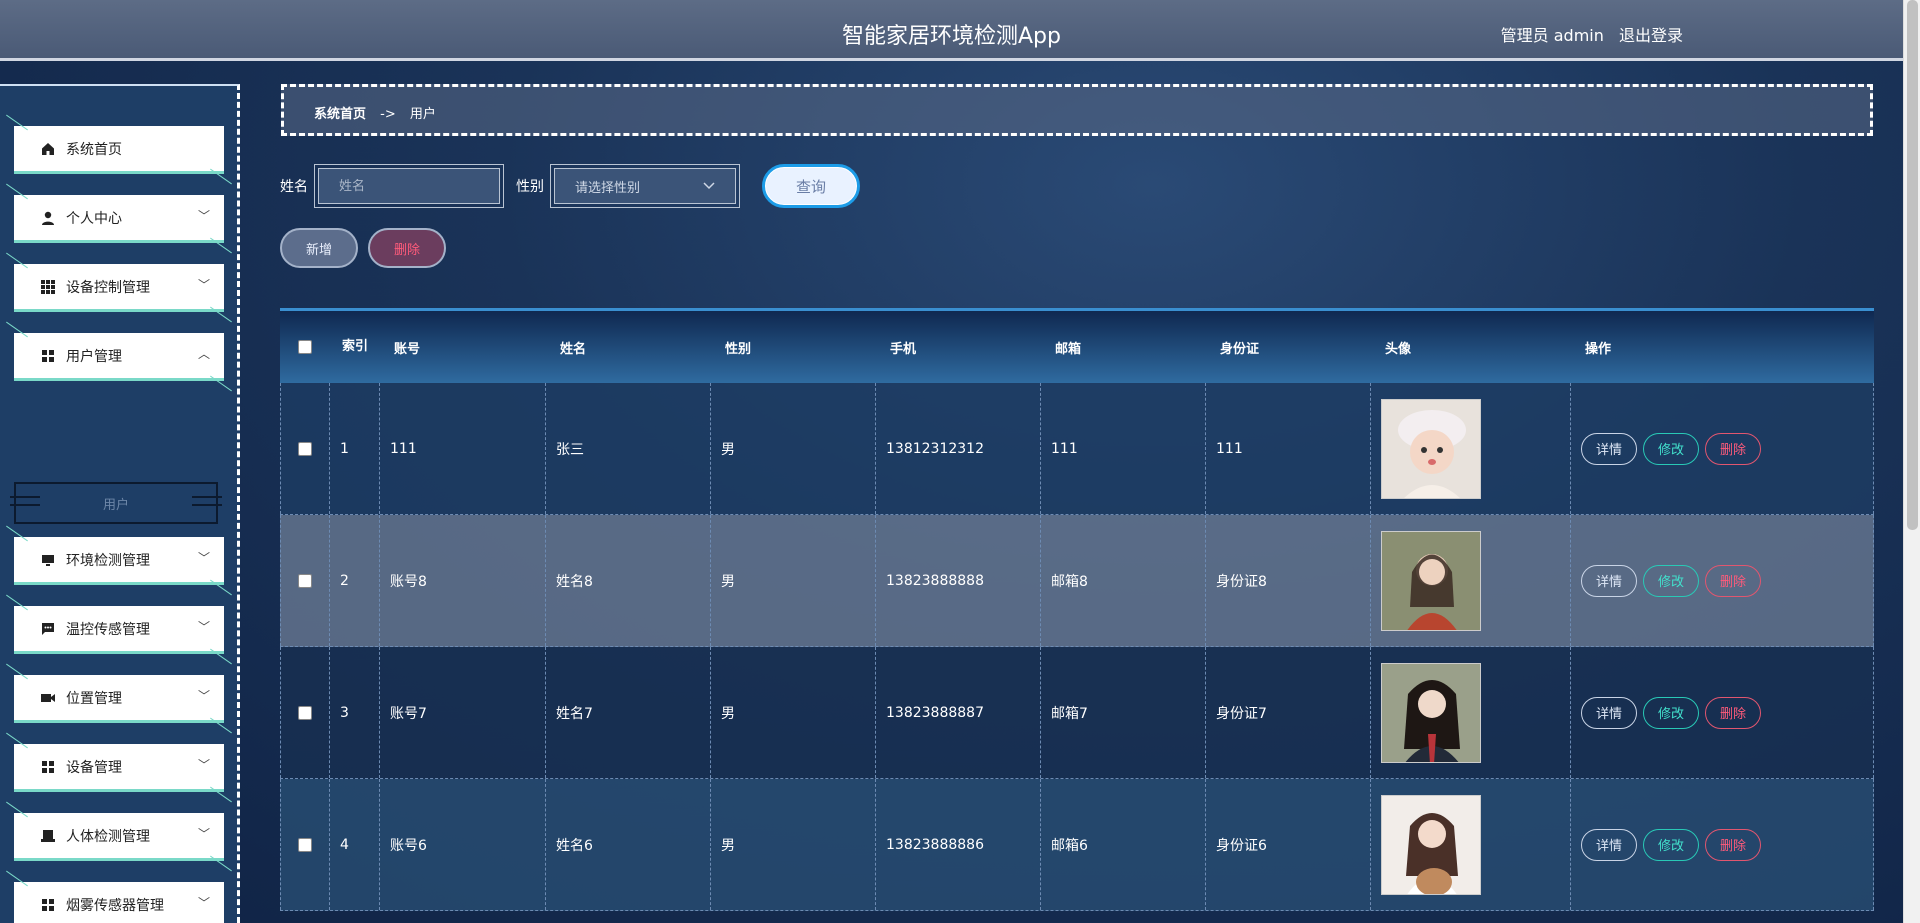 Image resolution: width=1920 pixels, height=923 pixels. I want to click on person-icon, so click(48, 218).